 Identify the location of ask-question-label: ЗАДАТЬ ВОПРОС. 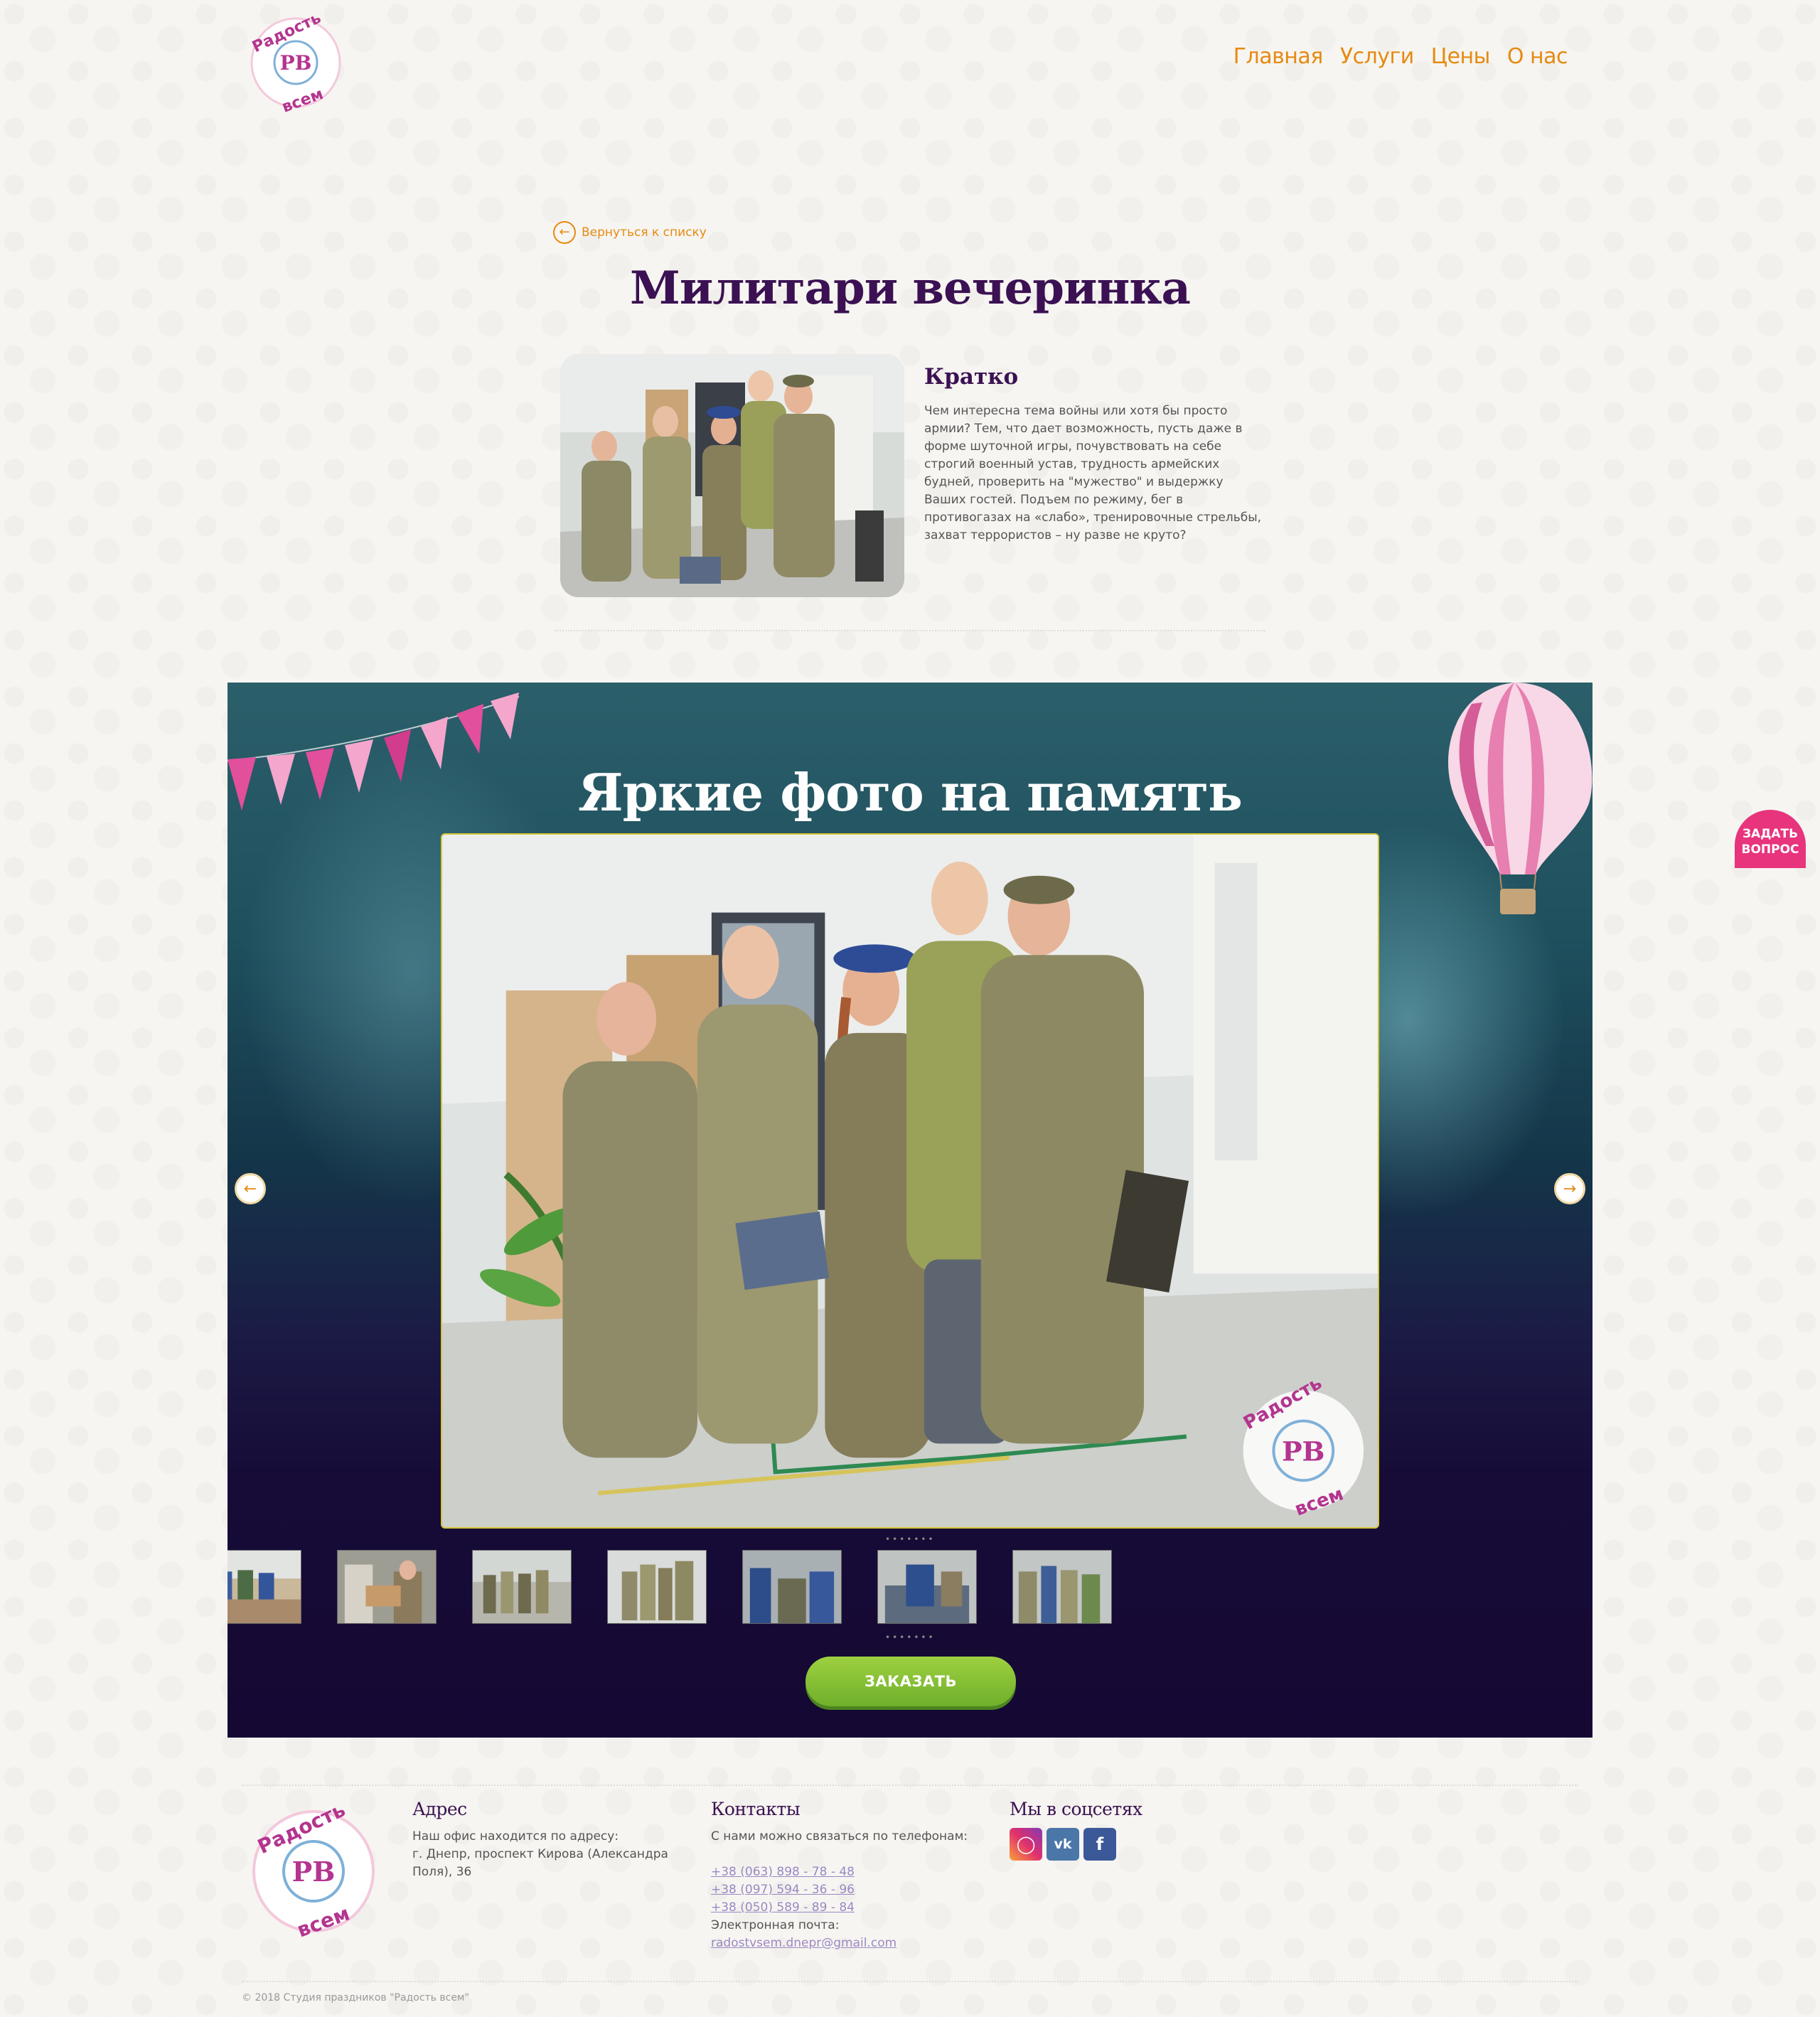
(1770, 842).